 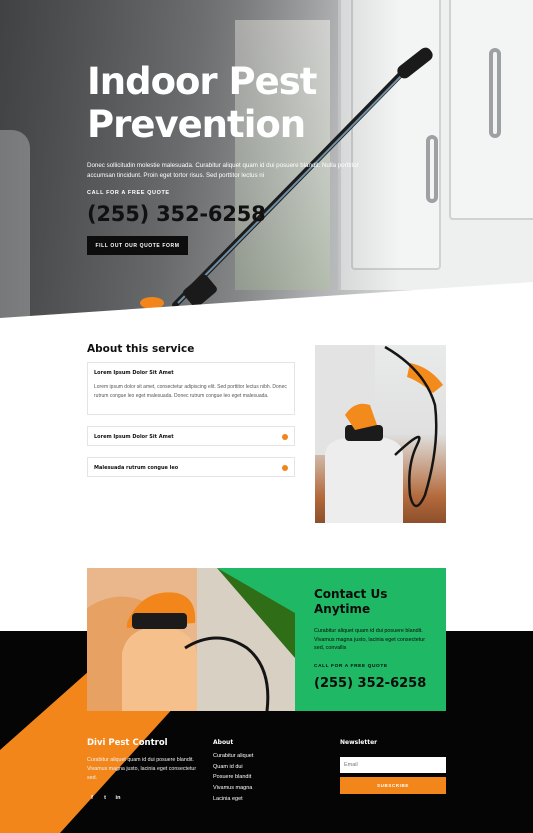 What do you see at coordinates (136, 468) in the screenshot?
I see `accordion-title: Malesuada rutrum congue leo` at bounding box center [136, 468].